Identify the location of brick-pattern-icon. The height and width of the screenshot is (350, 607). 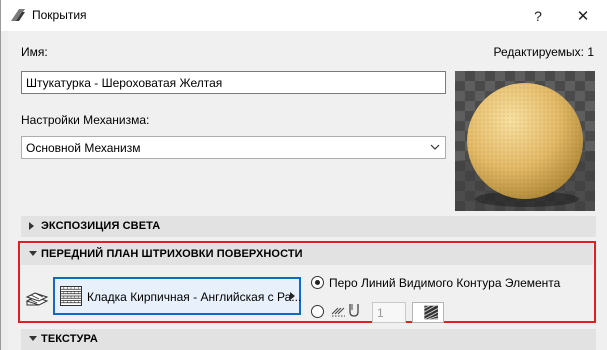
(71, 296).